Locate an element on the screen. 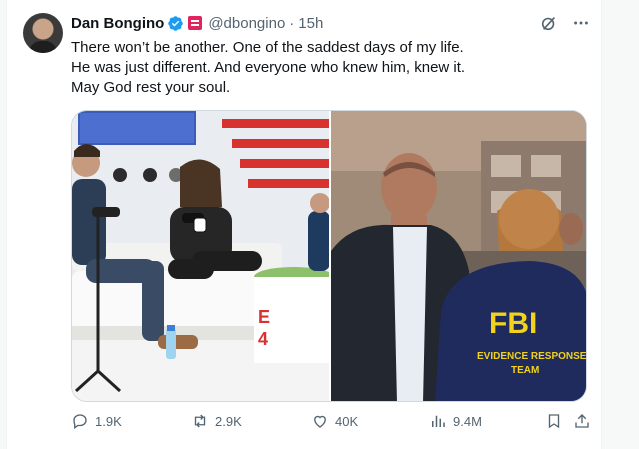  vest-line-1: EVIDENCE RESPONSE is located at coordinates (531, 356).